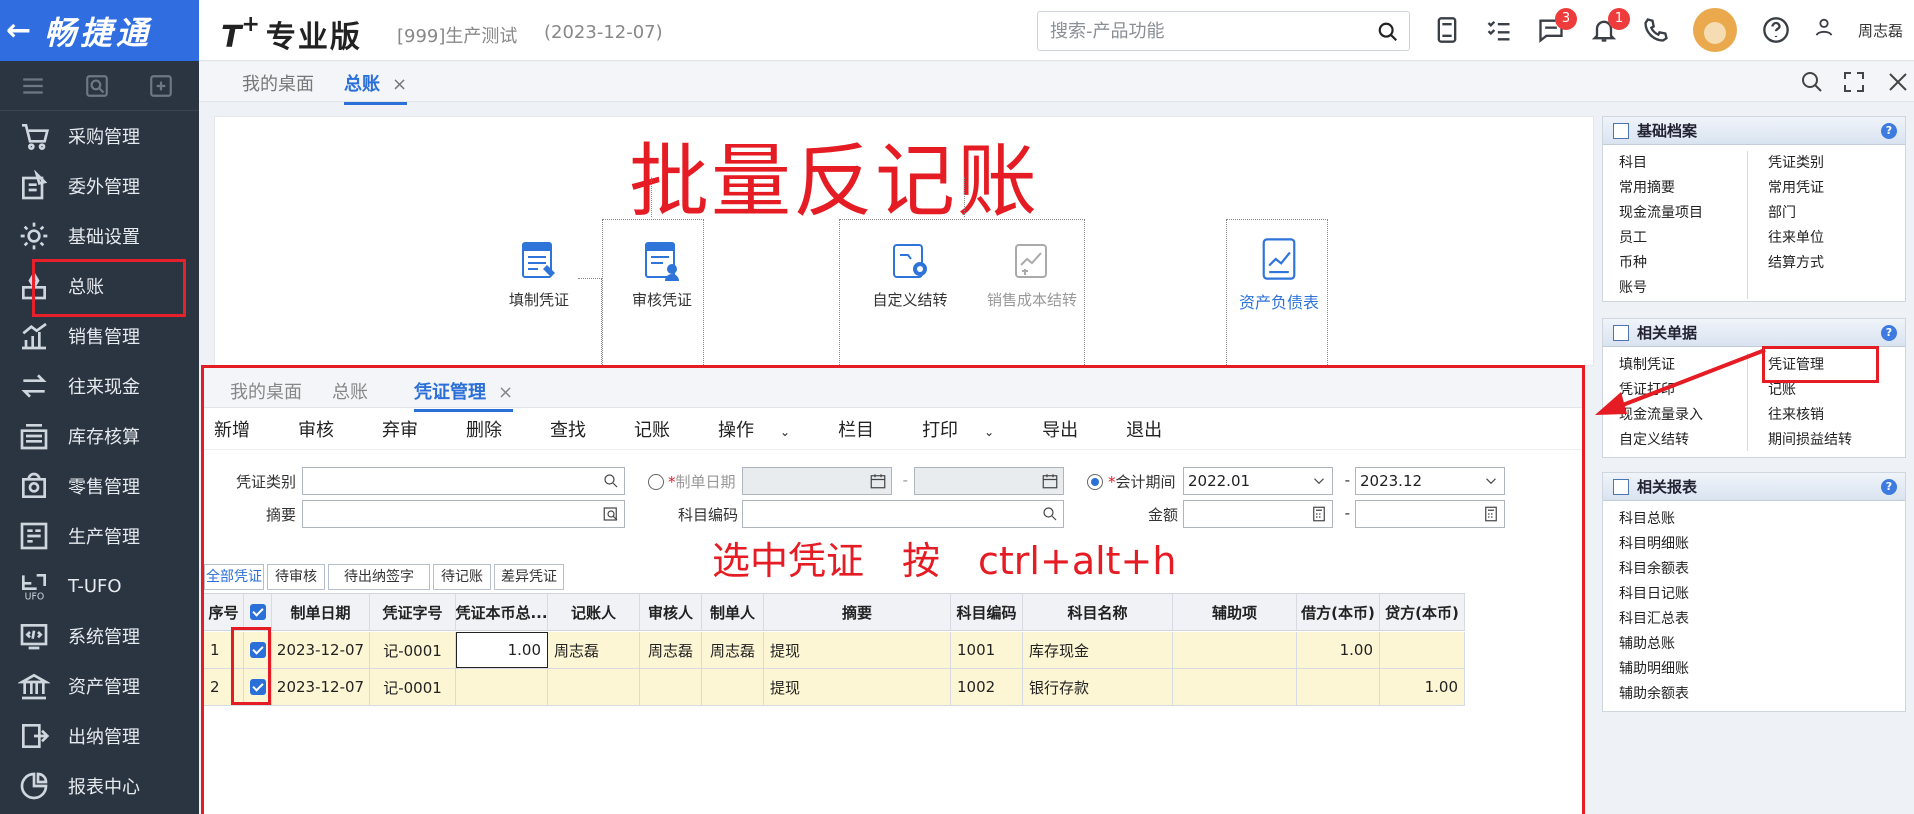  What do you see at coordinates (296, 577) in the screenshot?
I see `filter-tab-2: 待审核` at bounding box center [296, 577].